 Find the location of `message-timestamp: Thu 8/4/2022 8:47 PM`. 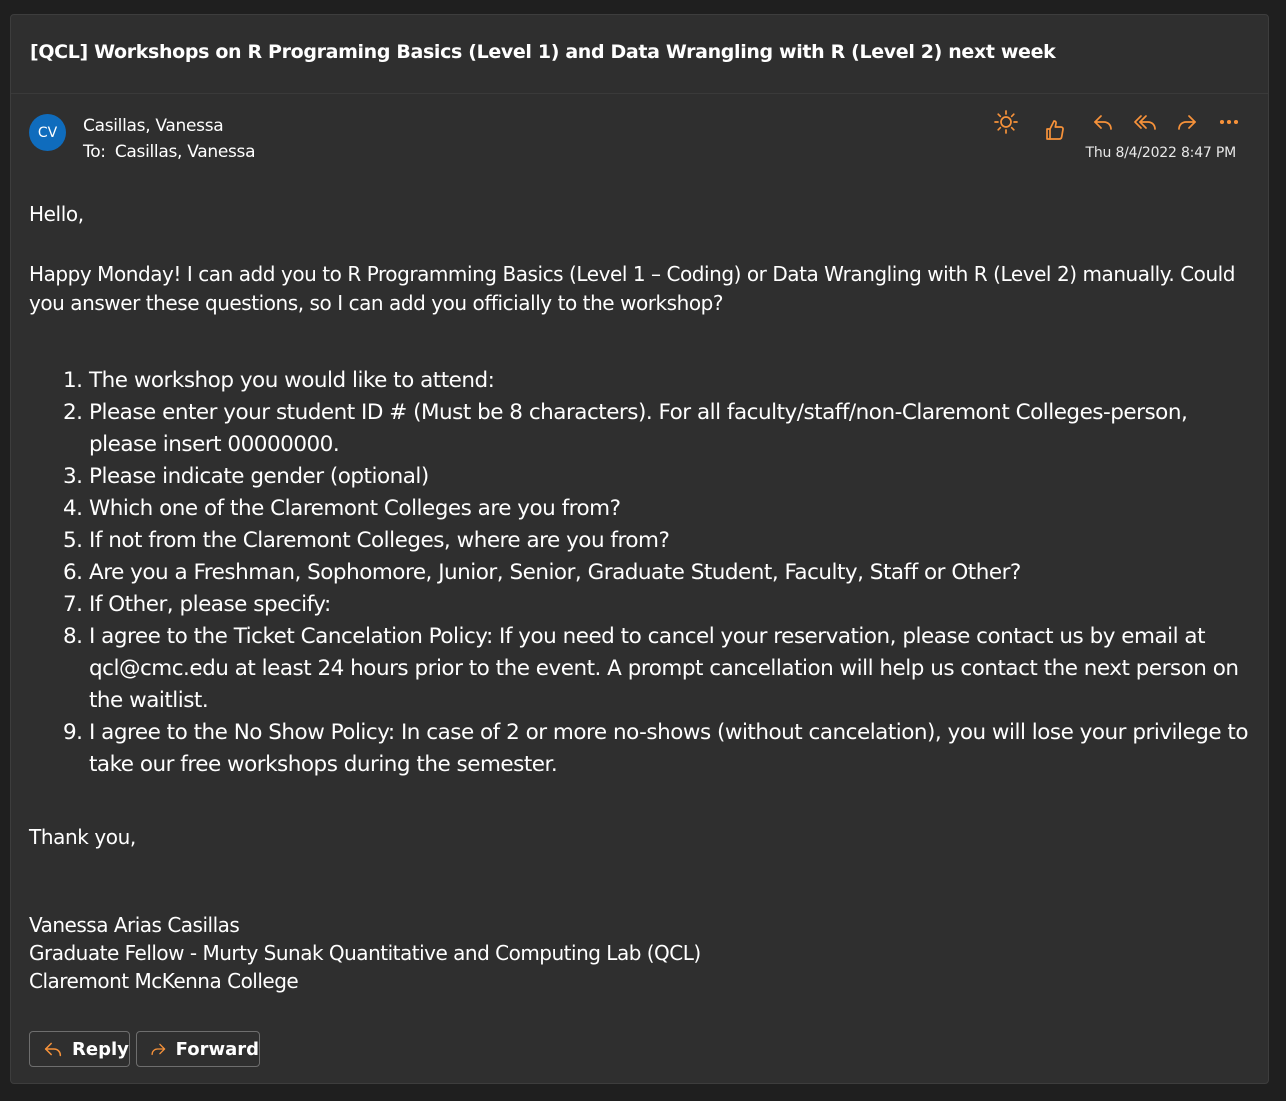

message-timestamp: Thu 8/4/2022 8:47 PM is located at coordinates (1161, 153).